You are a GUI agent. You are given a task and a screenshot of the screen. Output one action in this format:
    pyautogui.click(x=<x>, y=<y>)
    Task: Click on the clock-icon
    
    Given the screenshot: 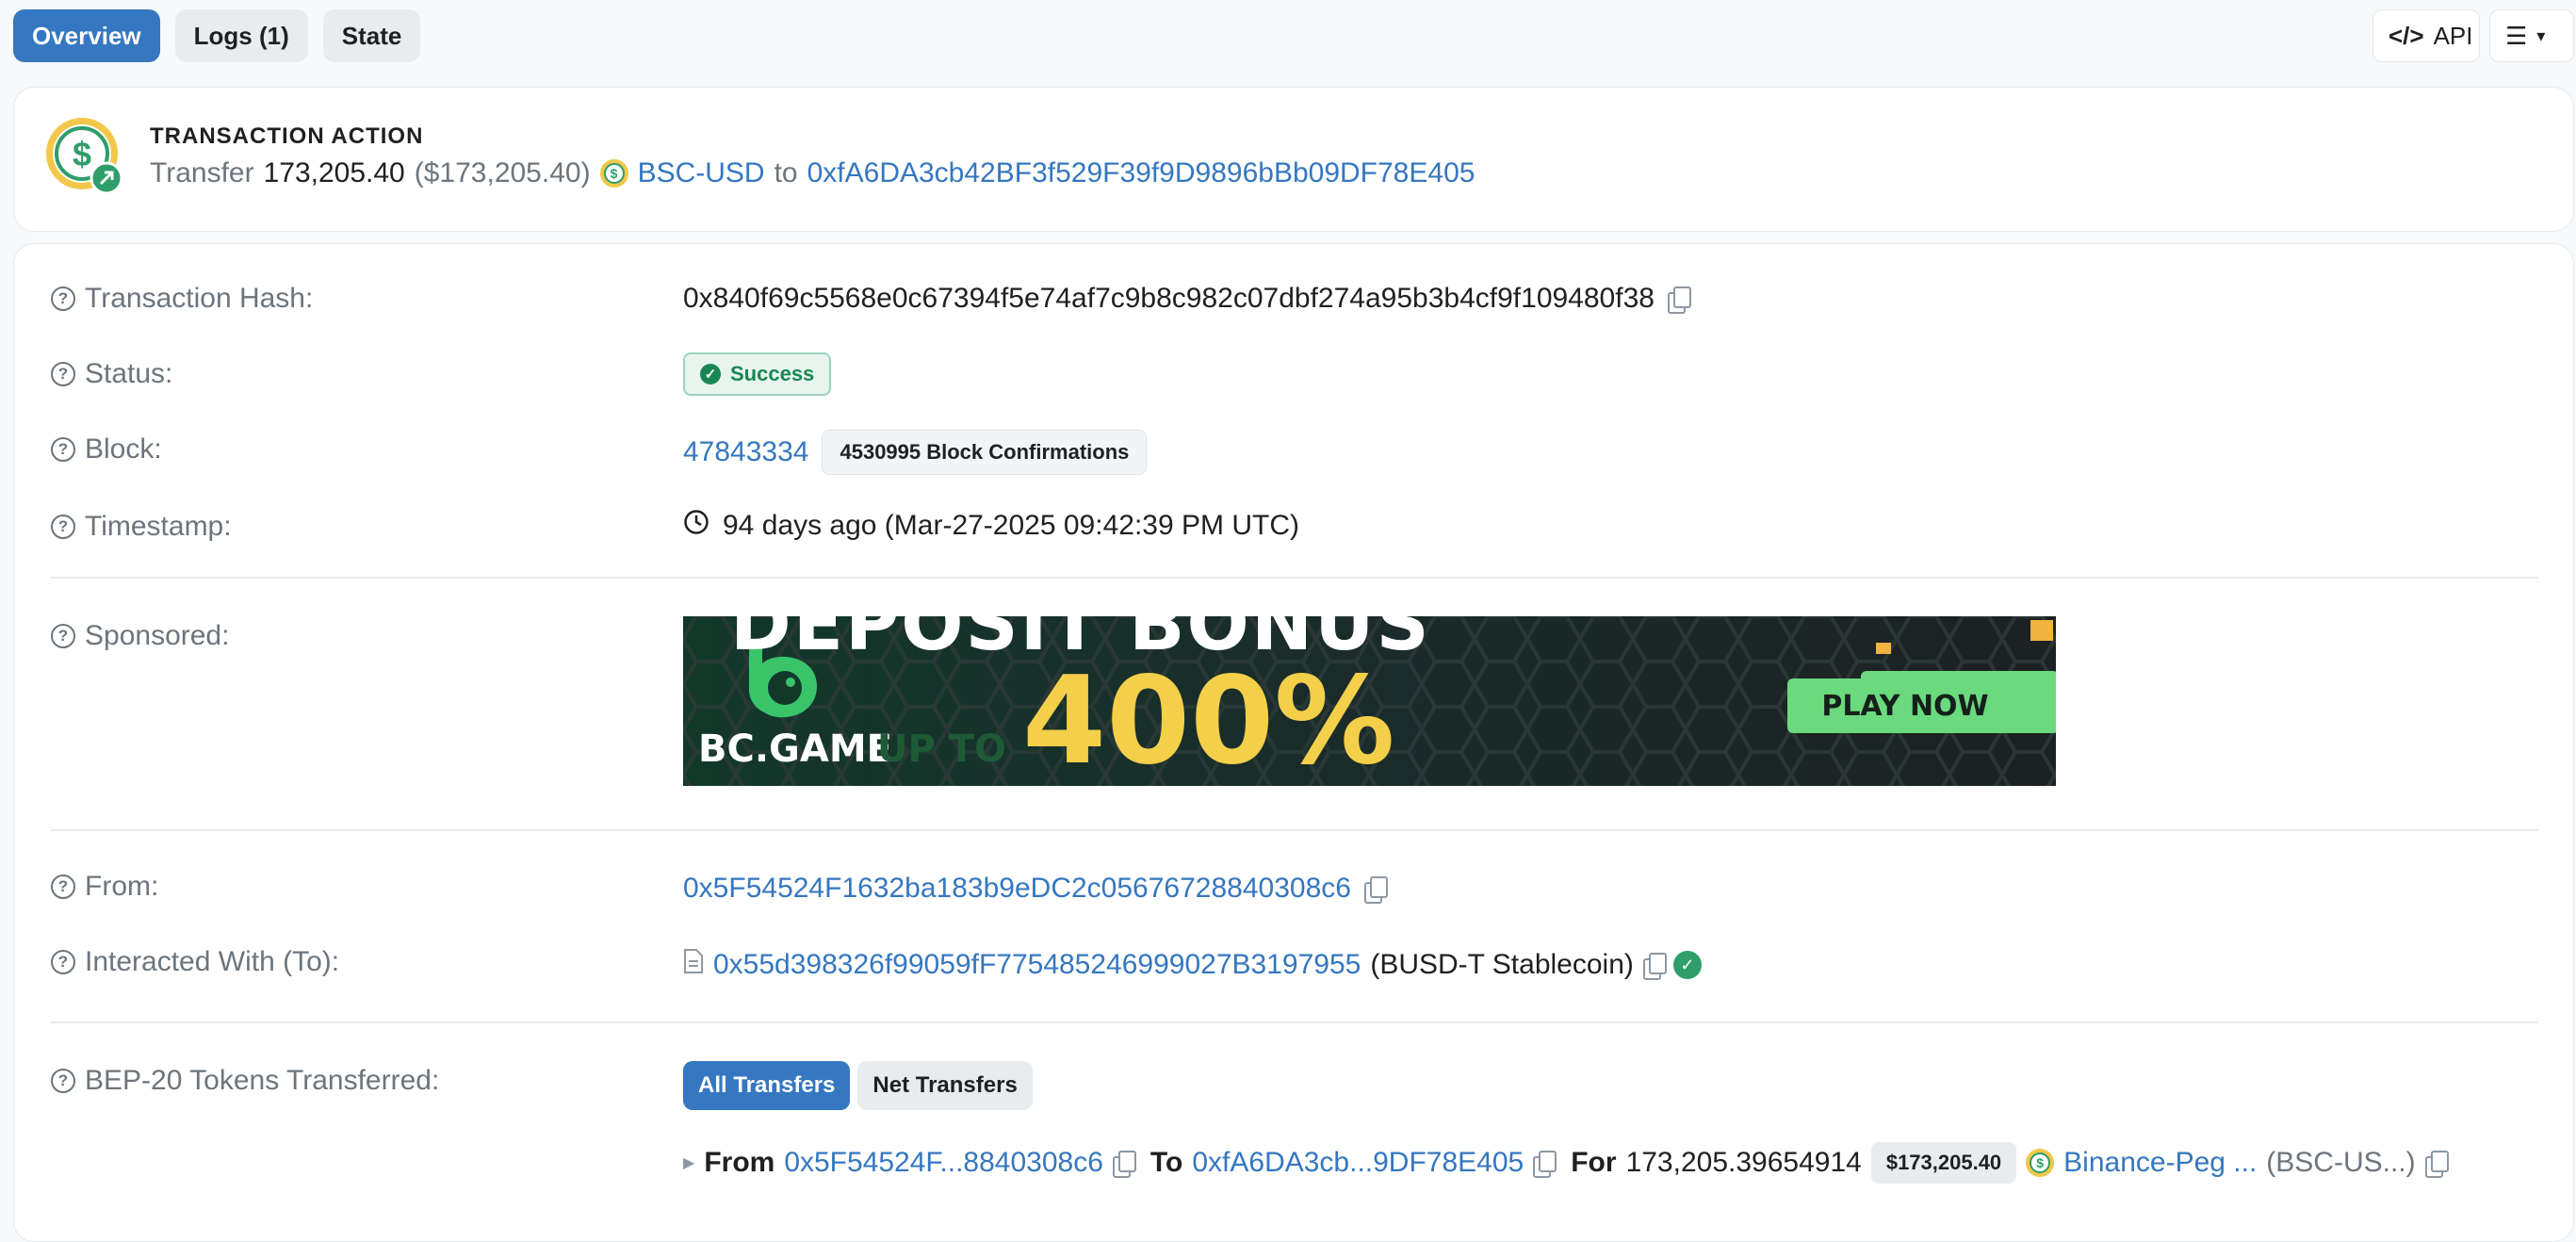 What is the action you would take?
    pyautogui.click(x=696, y=526)
    